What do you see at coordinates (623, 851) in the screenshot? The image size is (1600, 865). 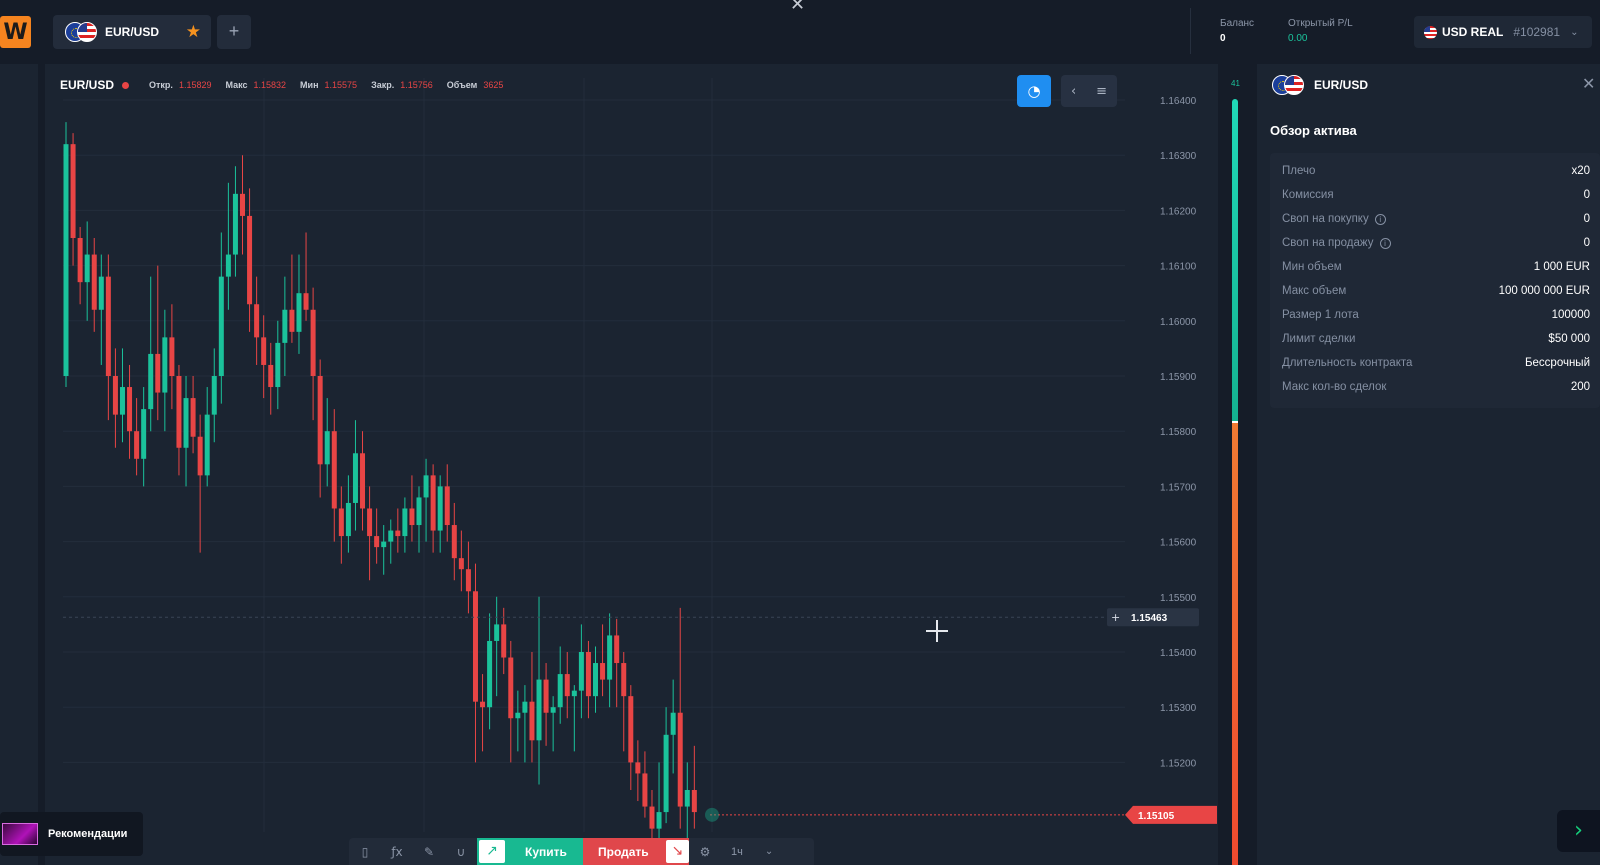 I see `sell-label: Продать` at bounding box center [623, 851].